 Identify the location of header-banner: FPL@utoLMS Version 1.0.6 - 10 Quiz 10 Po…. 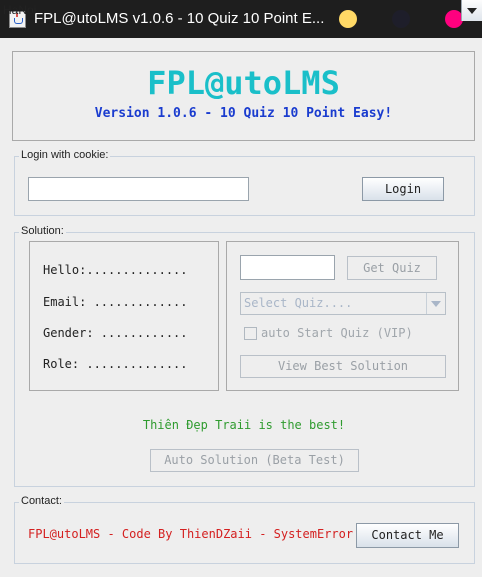
(243, 96).